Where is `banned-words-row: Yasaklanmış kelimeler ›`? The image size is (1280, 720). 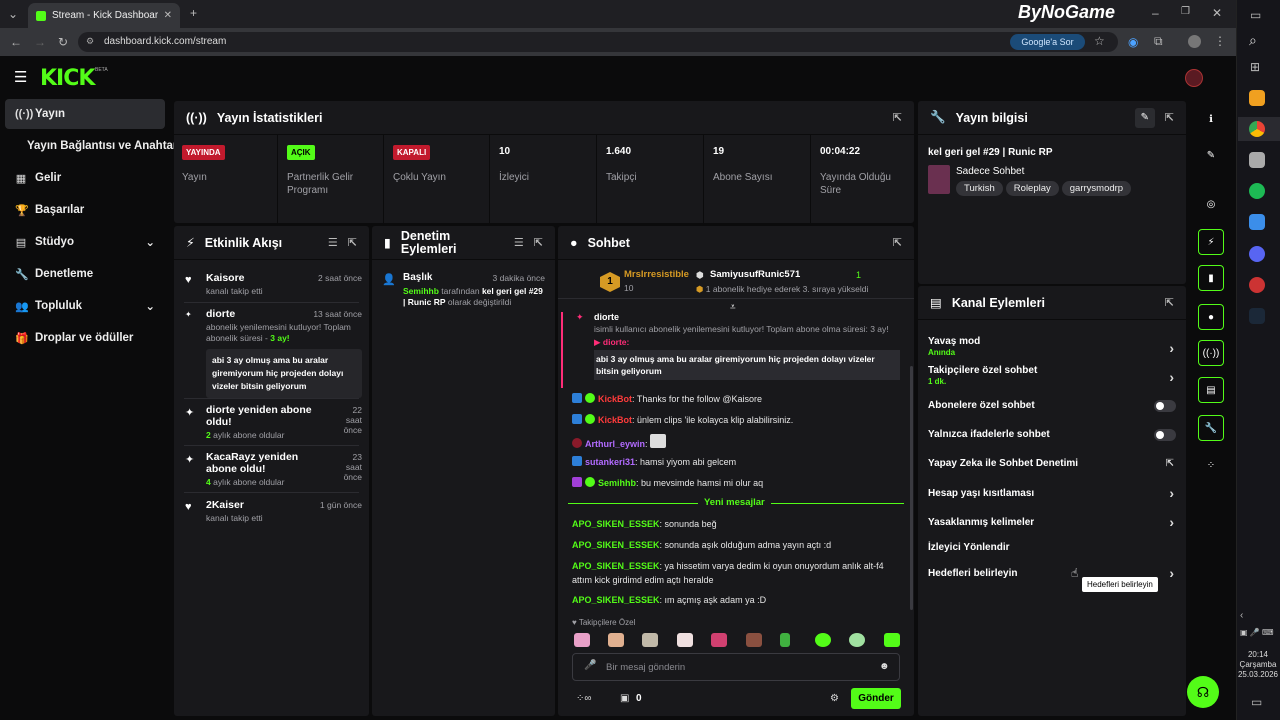 banned-words-row: Yasaklanmış kelimeler › is located at coordinates (1052, 522).